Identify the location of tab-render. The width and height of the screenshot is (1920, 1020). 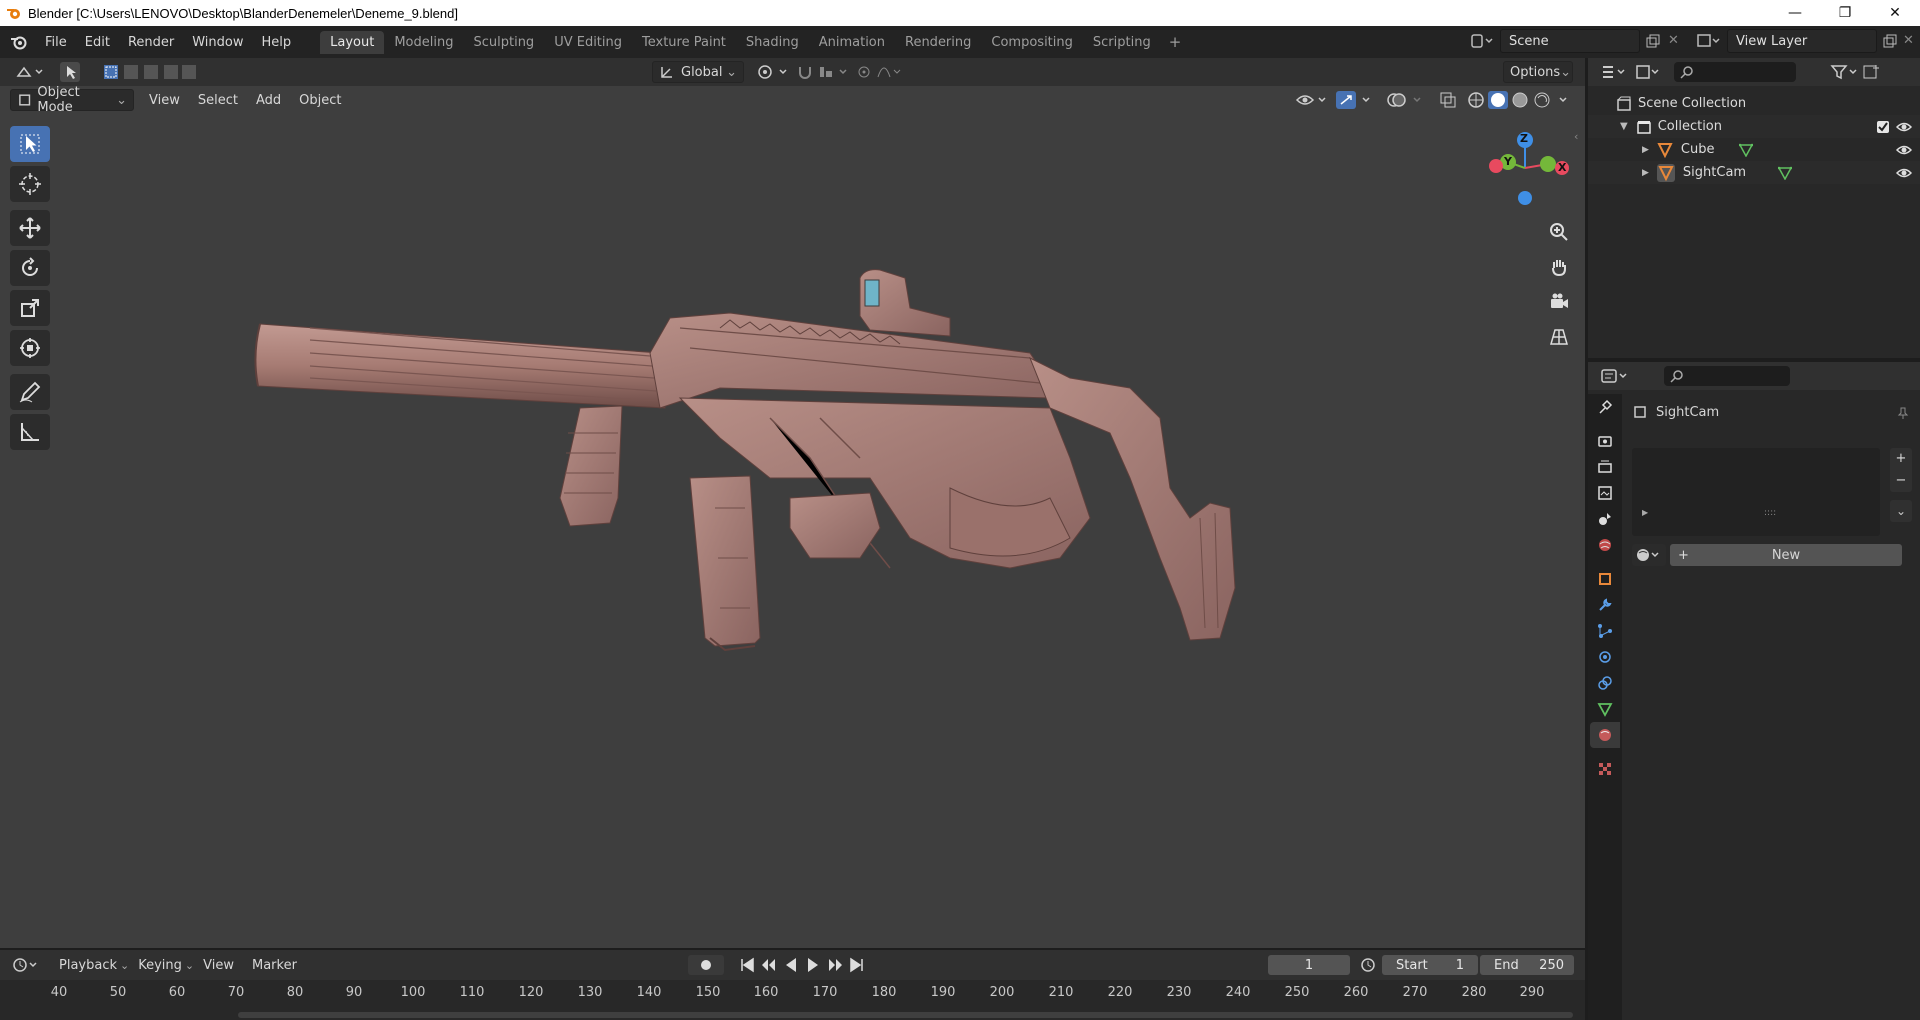
(1605, 441).